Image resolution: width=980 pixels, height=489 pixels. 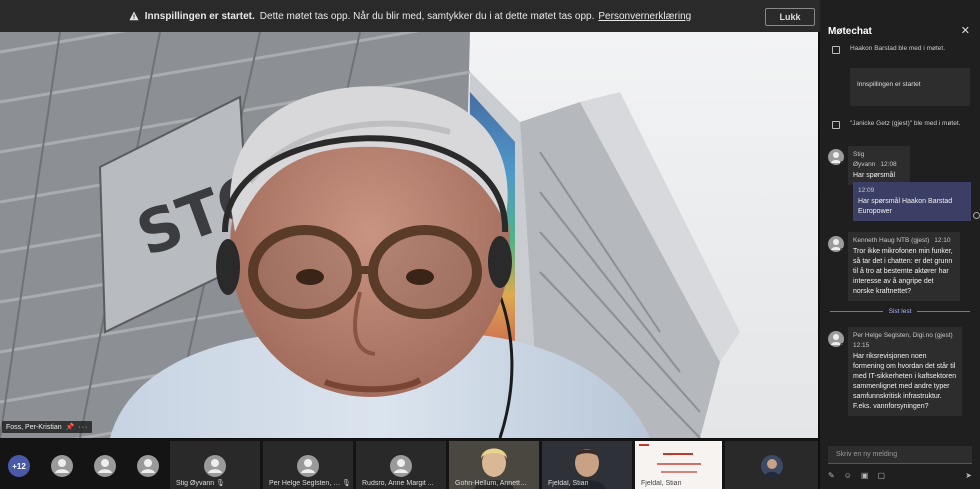 I want to click on participant-tile: Stig Øyvann 🎙, so click(x=215, y=465).